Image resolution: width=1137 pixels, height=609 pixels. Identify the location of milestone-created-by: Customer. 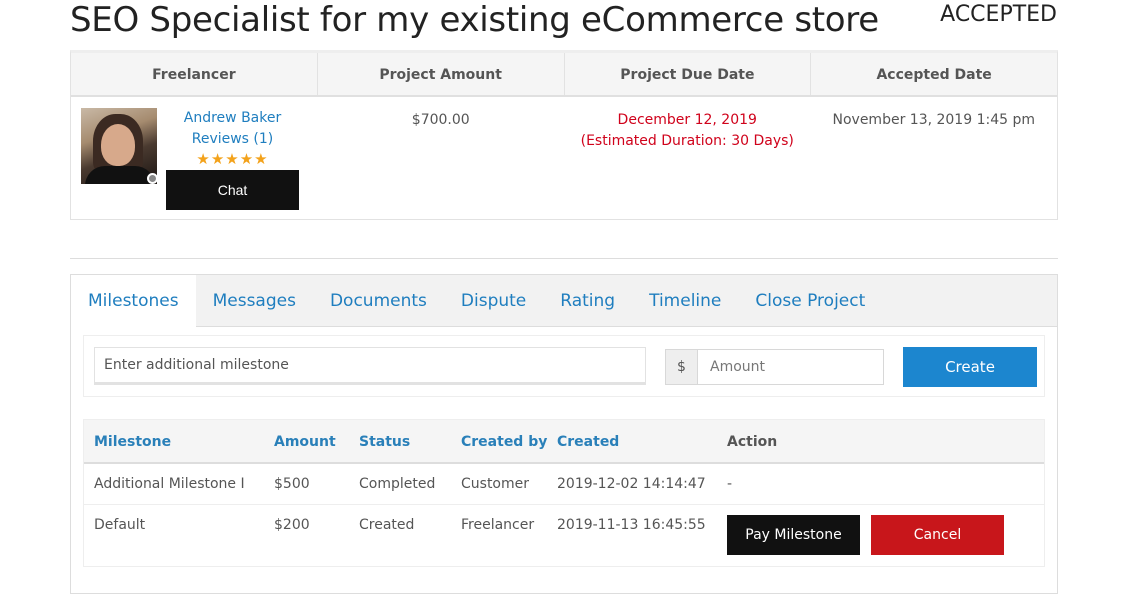
(495, 484).